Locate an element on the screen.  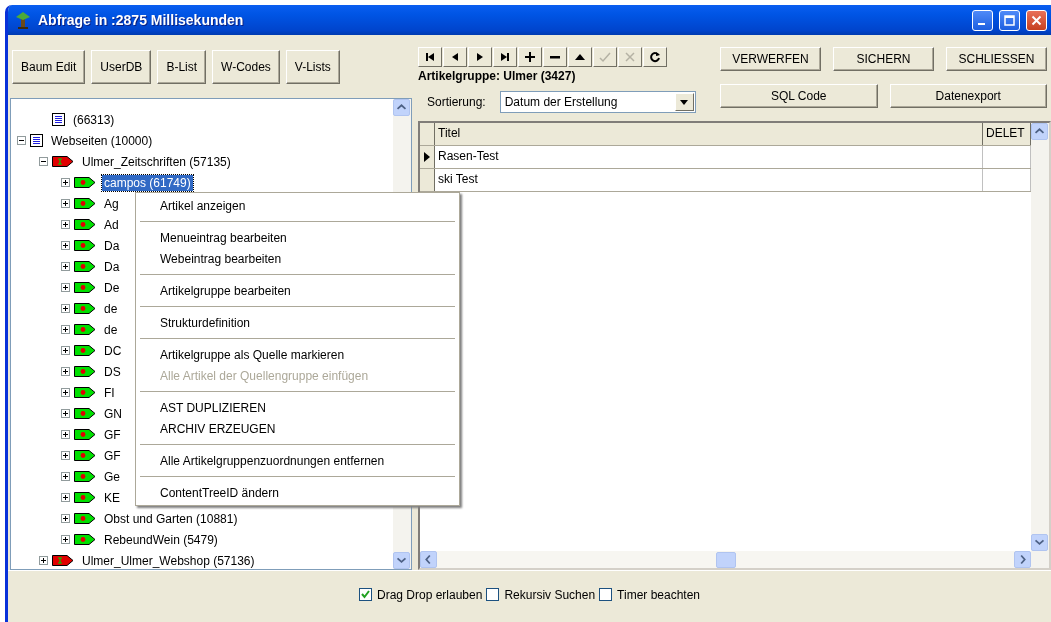
tree-item: RebeundWein (5479) is located at coordinates (161, 539).